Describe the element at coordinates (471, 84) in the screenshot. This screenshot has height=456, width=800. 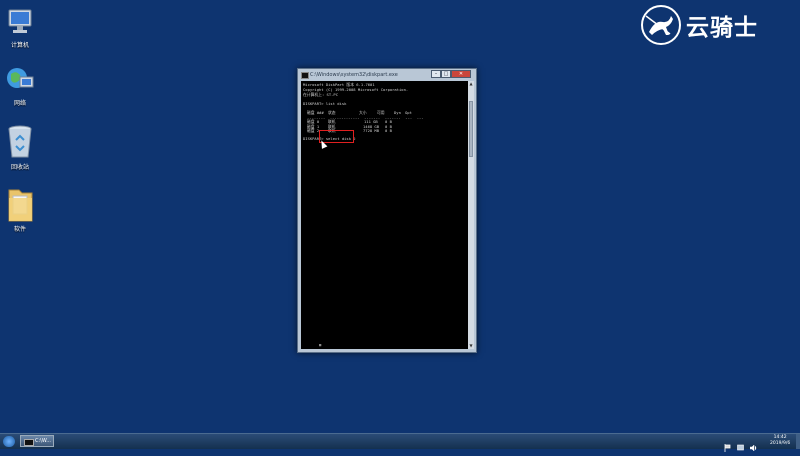
I see `scroll-up-arrow-icon: ▲` at that location.